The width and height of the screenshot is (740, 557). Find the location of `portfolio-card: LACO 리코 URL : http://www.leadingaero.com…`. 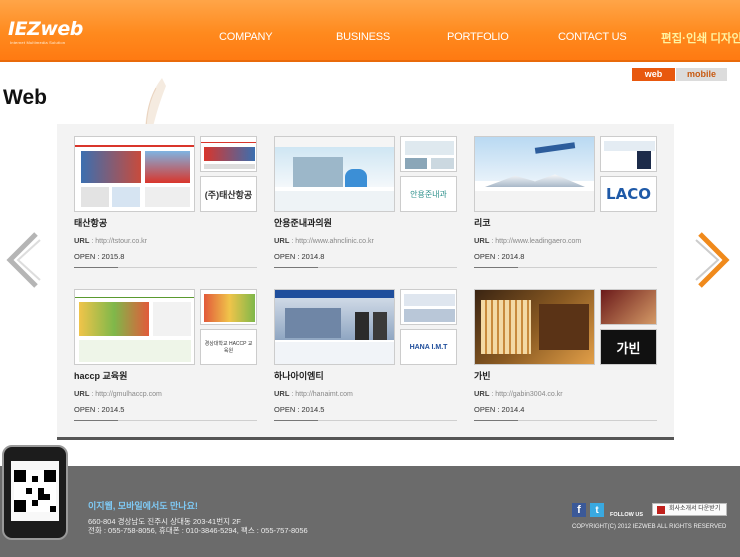

portfolio-card: LACO 리코 URL : http://www.leadingaero.com… is located at coordinates (565, 202).